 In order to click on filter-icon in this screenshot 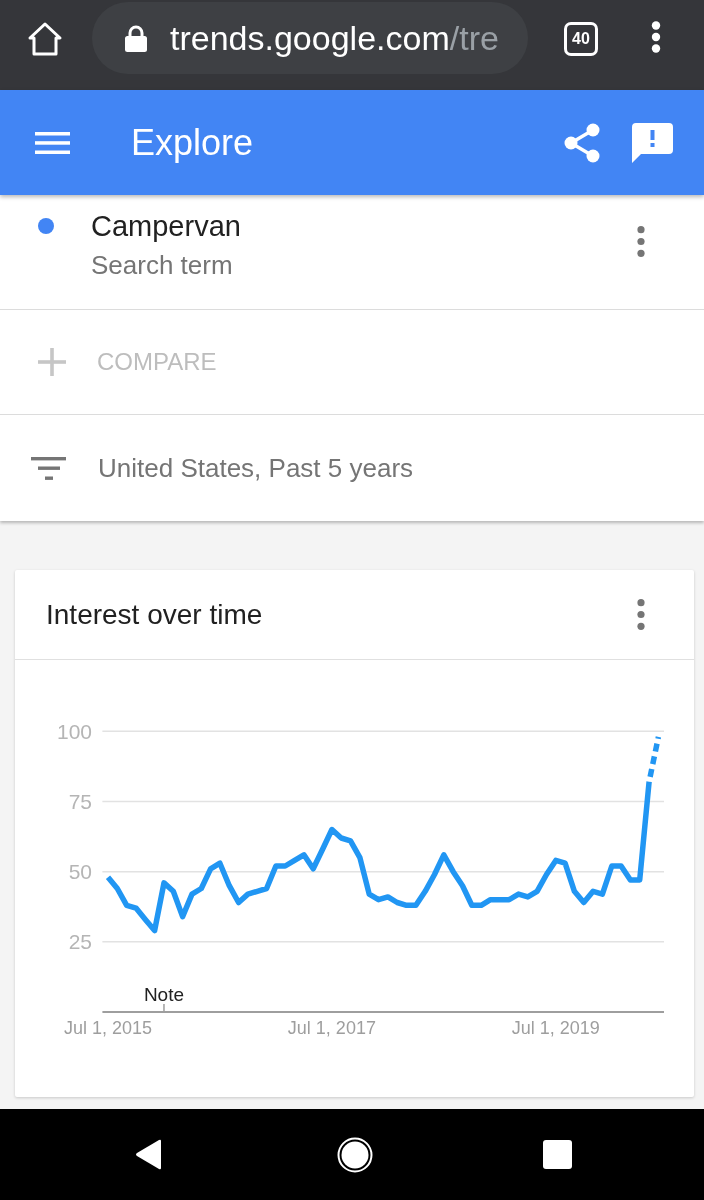, I will do `click(48, 468)`.